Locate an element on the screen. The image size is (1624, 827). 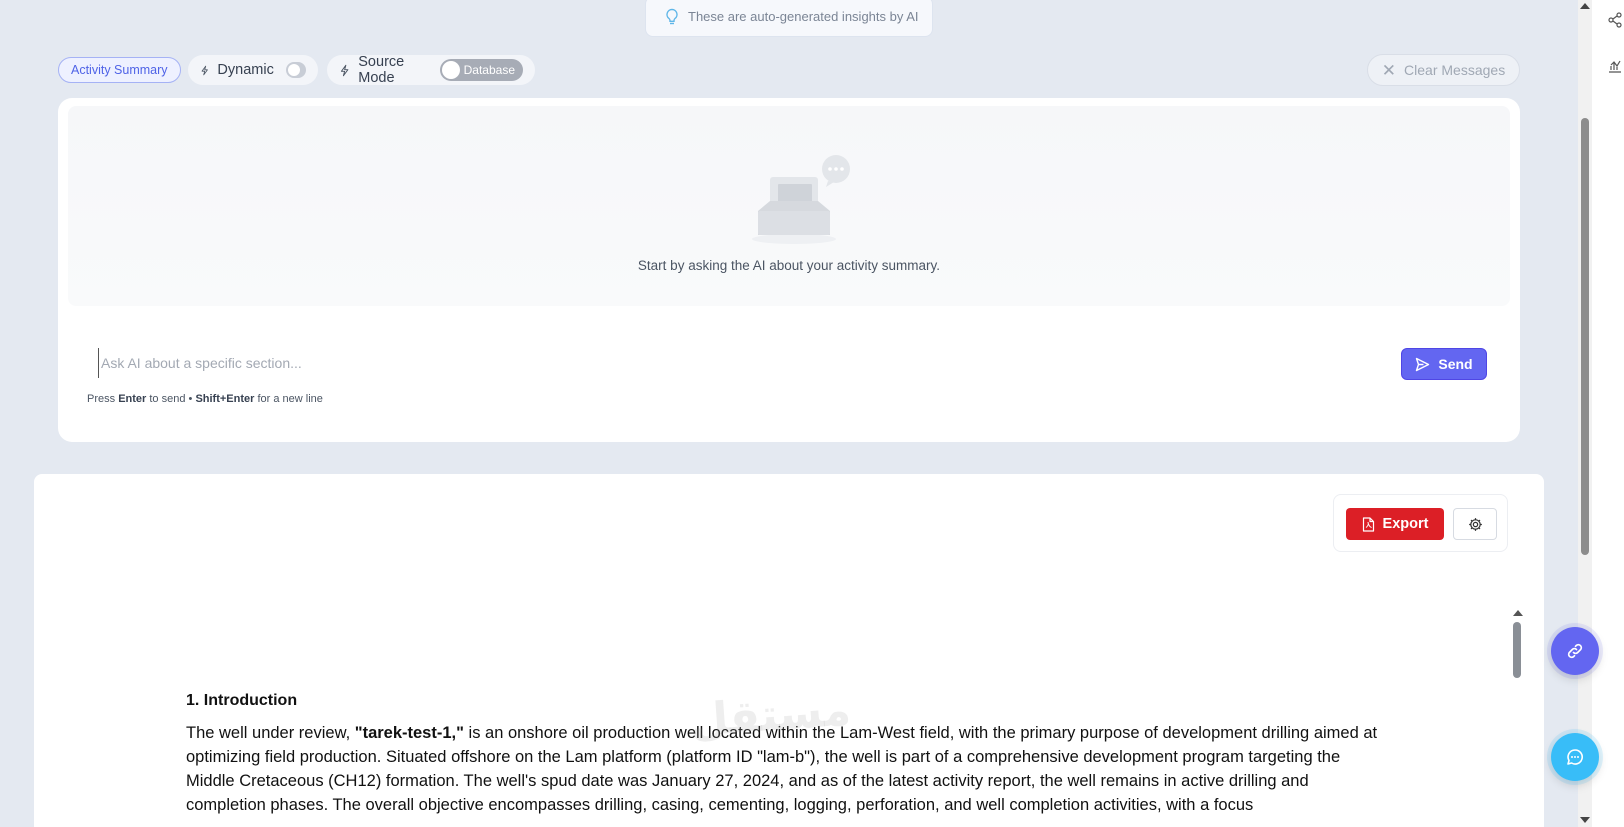
page-scroll-thumb is located at coordinates (1585, 336).